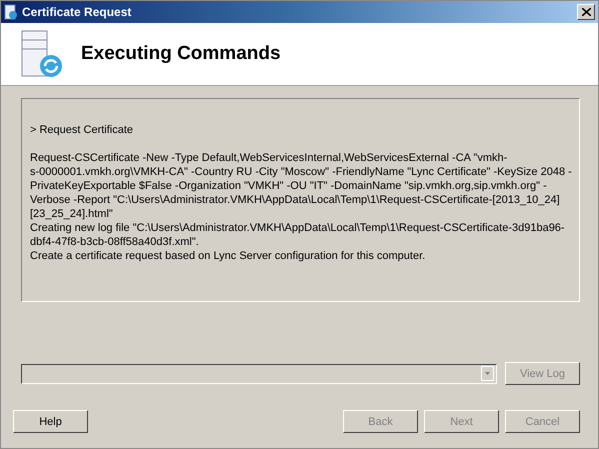 The image size is (599, 449). Describe the element at coordinates (300, 172) in the screenshot. I see `output-line: s-0000001.vmkh.org\VMKH-CA" -Country RU -City "Moscow" -FriendlyName "Lync Certificate" -KeySize 2048 -` at that location.